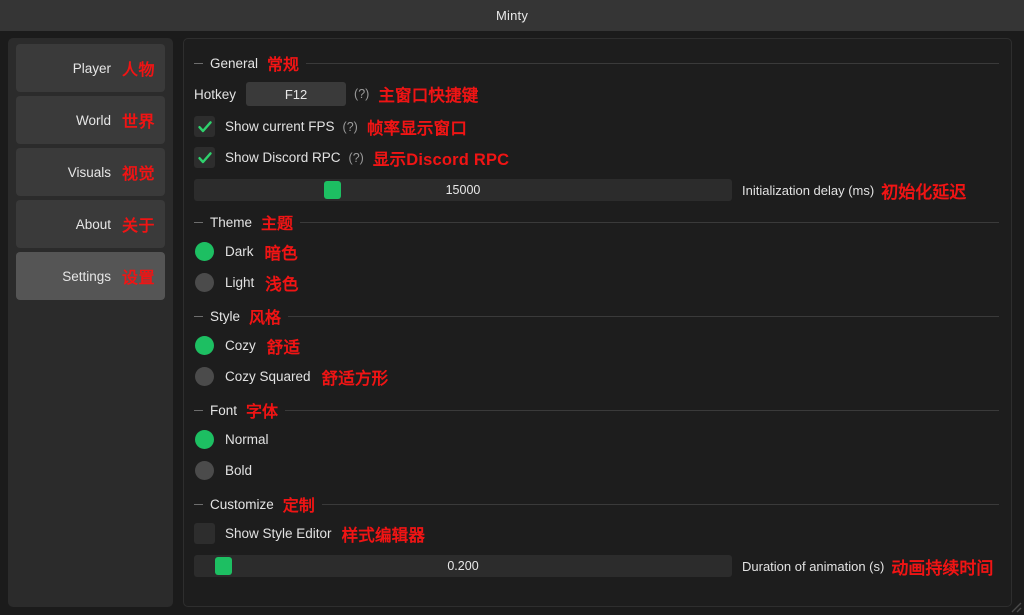 Image resolution: width=1024 pixels, height=615 pixels. I want to click on hotkey-input: F12, so click(296, 94).